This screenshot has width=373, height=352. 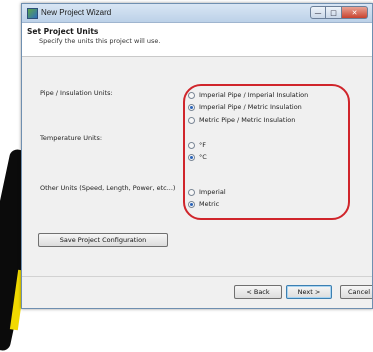 What do you see at coordinates (197, 276) in the screenshot?
I see `footer-divider` at bounding box center [197, 276].